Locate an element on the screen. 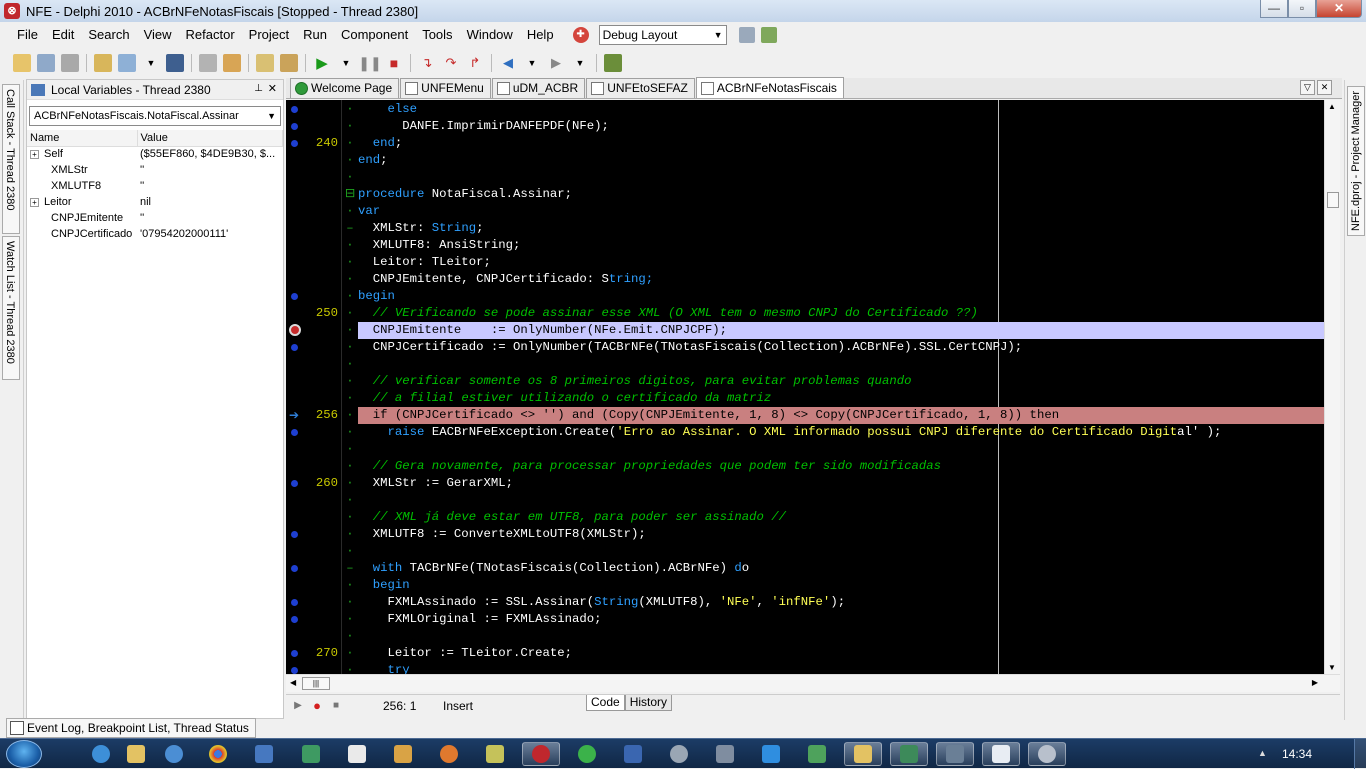  hscroll-thumb: ||| is located at coordinates (316, 683).